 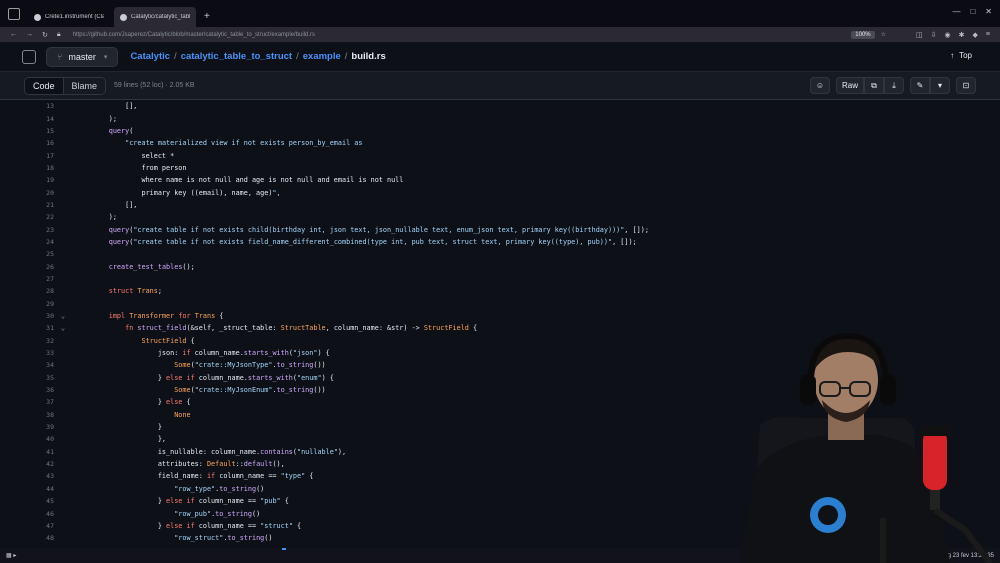 I want to click on downloads-icon: ⇩, so click(x=934, y=35).